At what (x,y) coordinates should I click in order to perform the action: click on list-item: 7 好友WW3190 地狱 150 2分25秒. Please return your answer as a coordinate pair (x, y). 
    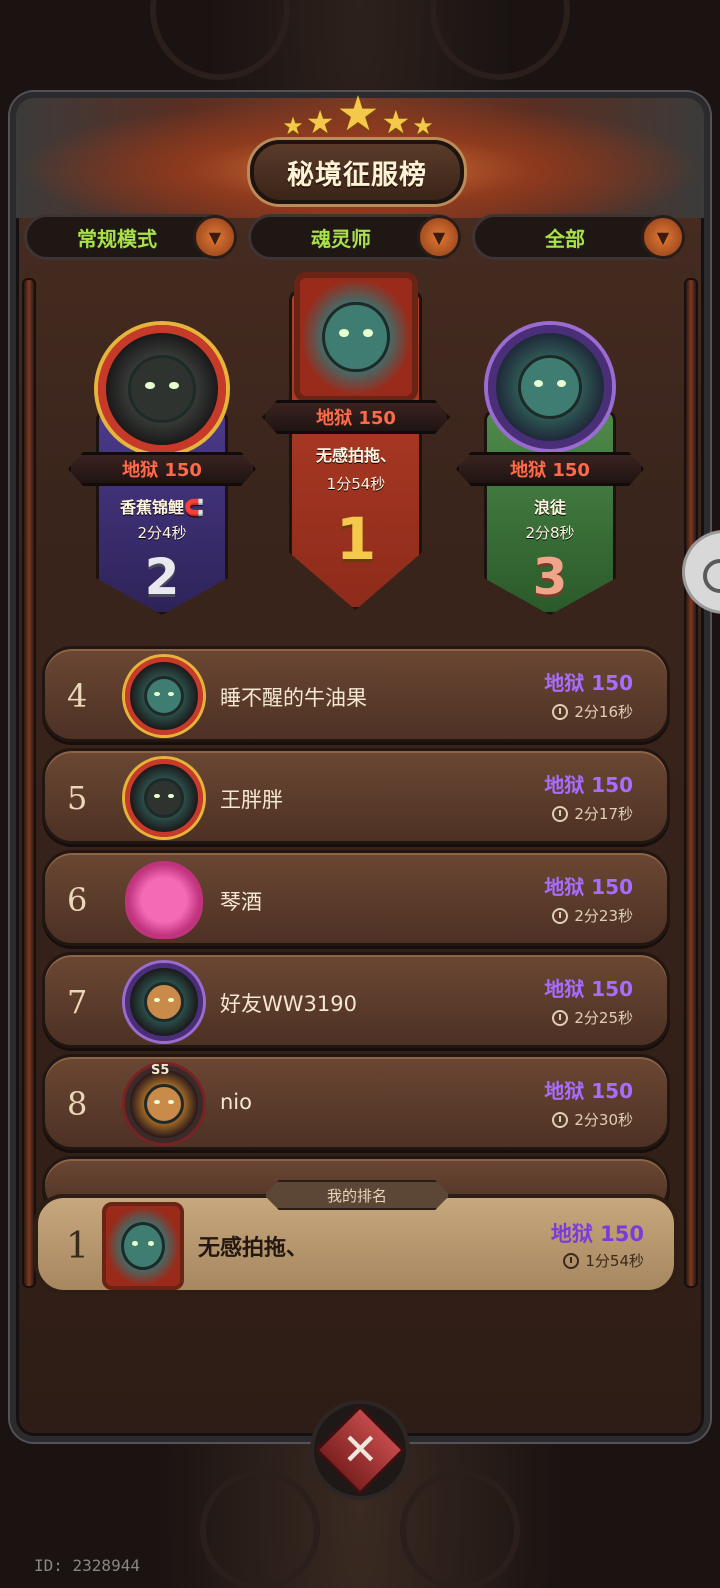
    Looking at the image, I should click on (356, 1000).